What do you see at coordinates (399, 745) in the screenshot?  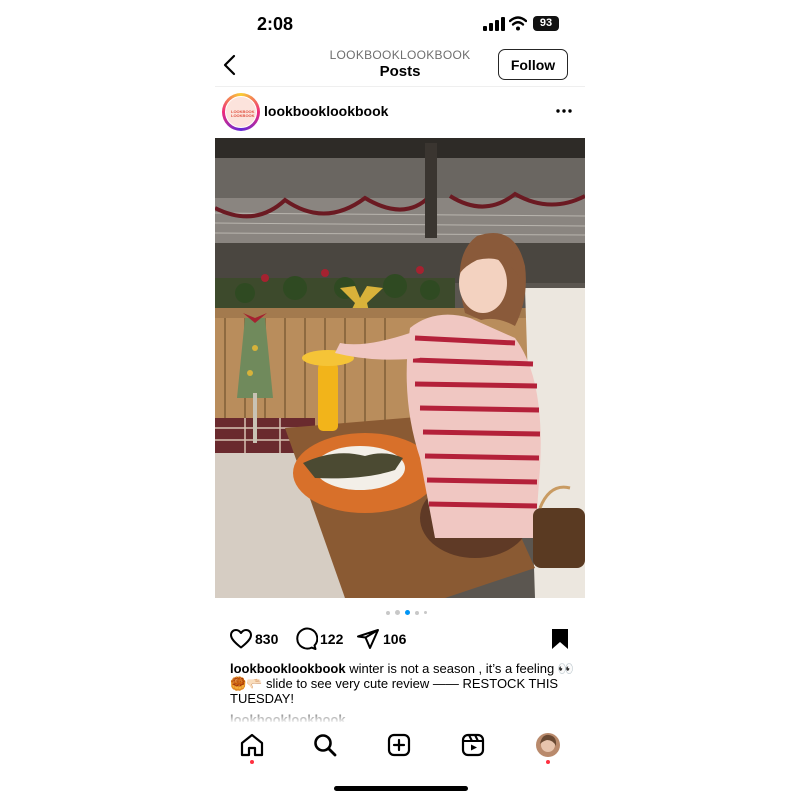 I see `create-icon` at bounding box center [399, 745].